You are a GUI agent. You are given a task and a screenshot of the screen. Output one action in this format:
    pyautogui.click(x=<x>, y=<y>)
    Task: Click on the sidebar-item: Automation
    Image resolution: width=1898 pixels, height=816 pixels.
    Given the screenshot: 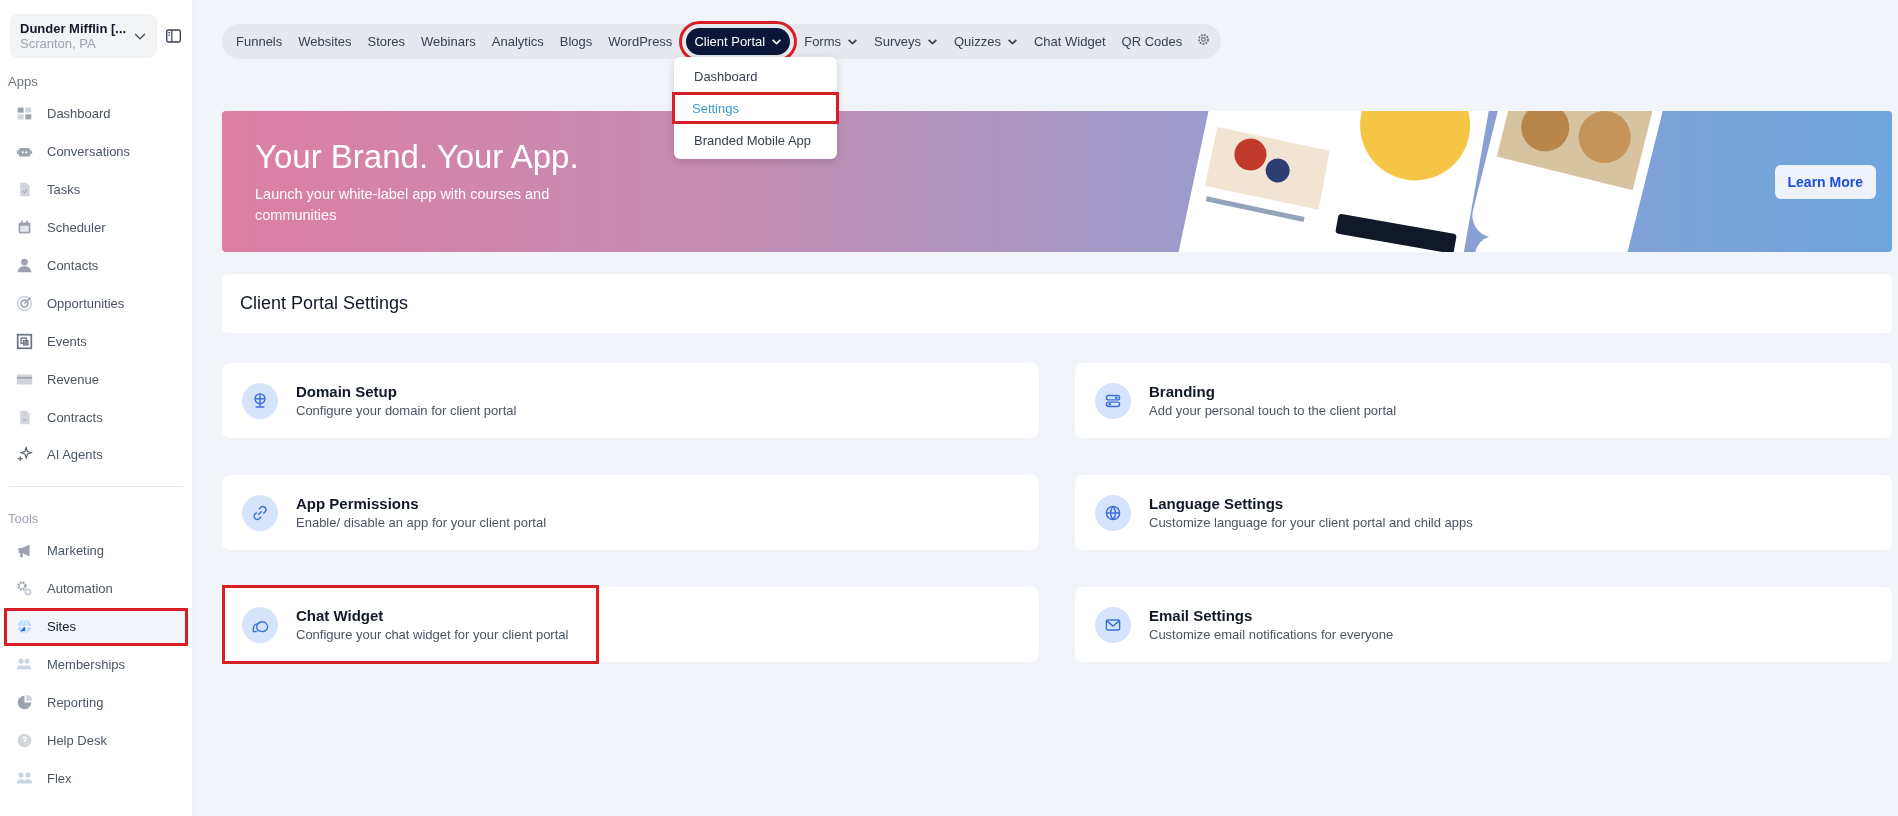 What is the action you would take?
    pyautogui.click(x=96, y=588)
    